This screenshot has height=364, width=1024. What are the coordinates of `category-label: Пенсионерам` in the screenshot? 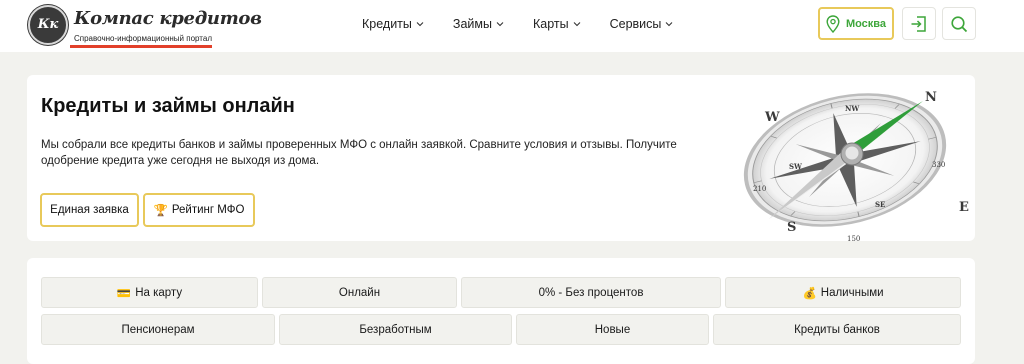 It's located at (158, 329).